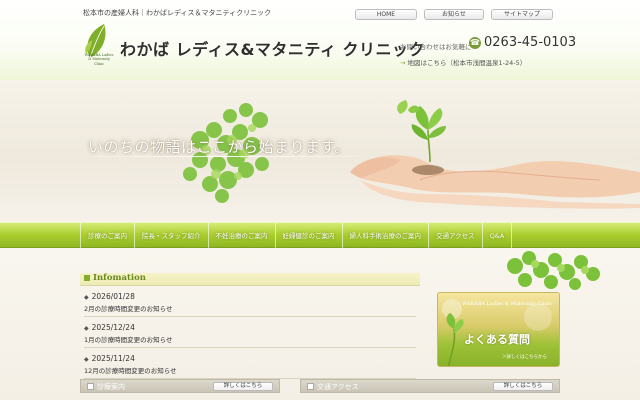 This screenshot has width=640, height=400. I want to click on address-link: → 地図はこちら（松本市浅間温泉1-24-5）, so click(463, 62).